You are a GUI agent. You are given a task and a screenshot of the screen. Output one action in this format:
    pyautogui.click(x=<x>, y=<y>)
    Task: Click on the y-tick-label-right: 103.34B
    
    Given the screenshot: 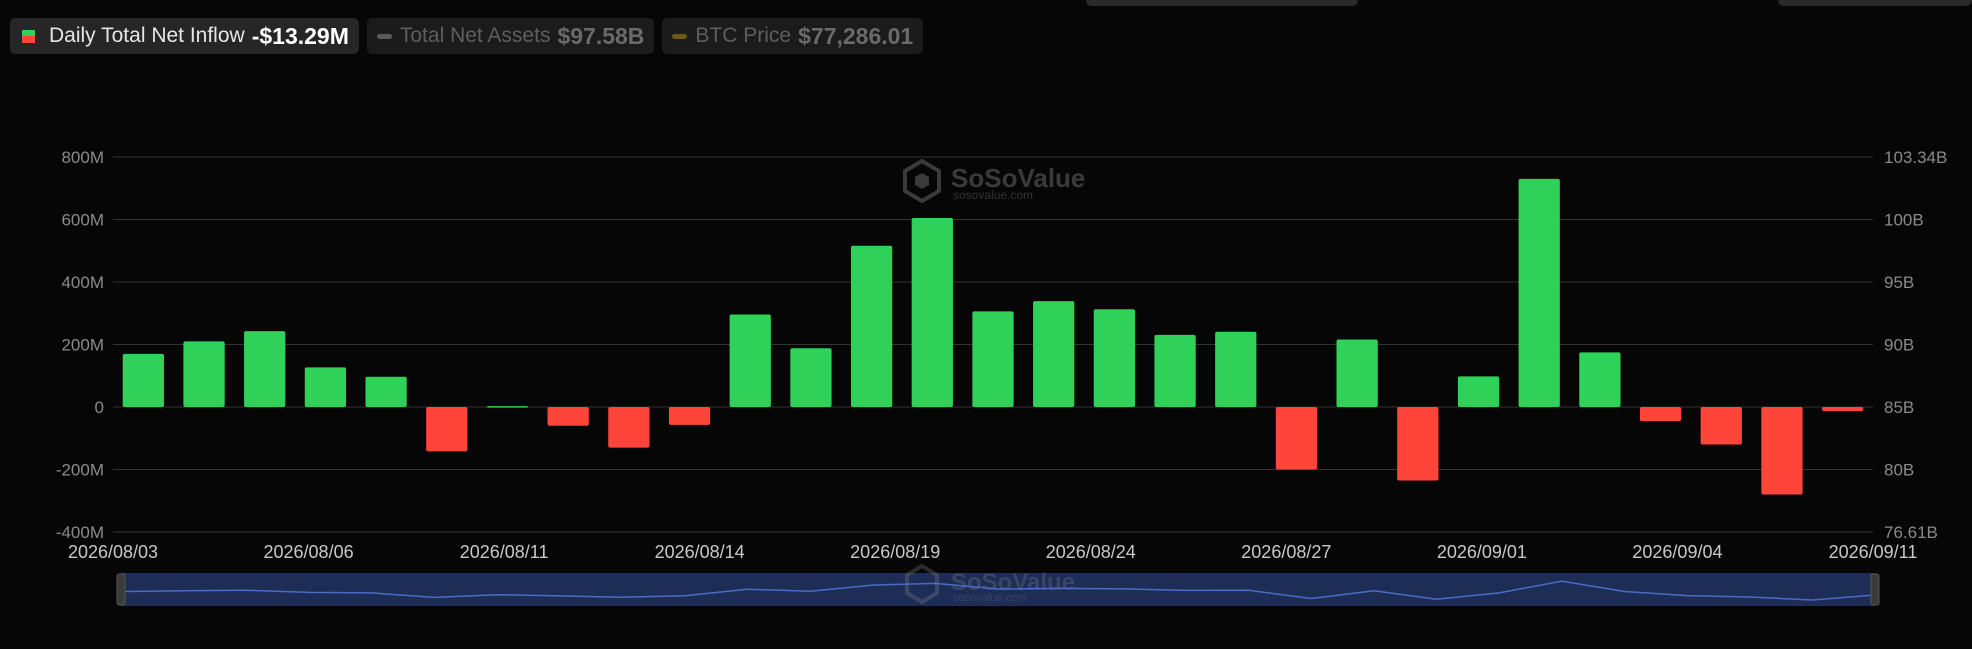 What is the action you would take?
    pyautogui.click(x=1915, y=157)
    